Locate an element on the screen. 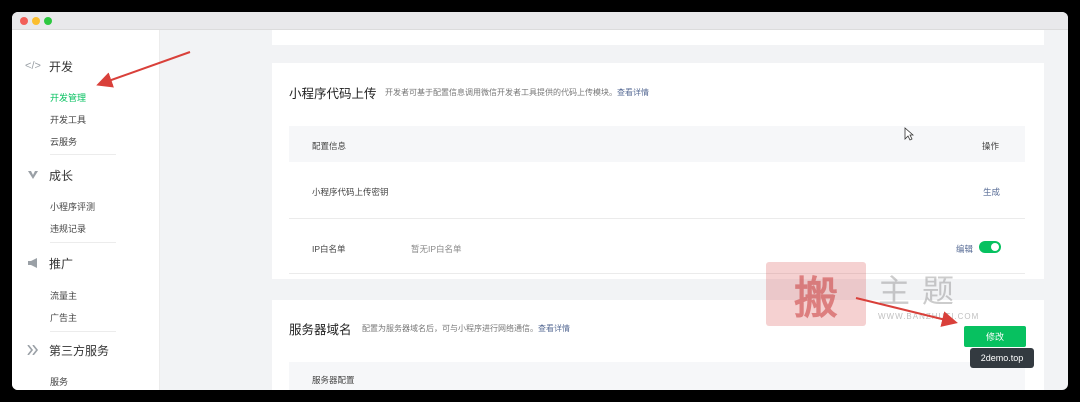  sidebar-item-advertiser: 广告主 is located at coordinates (63, 317).